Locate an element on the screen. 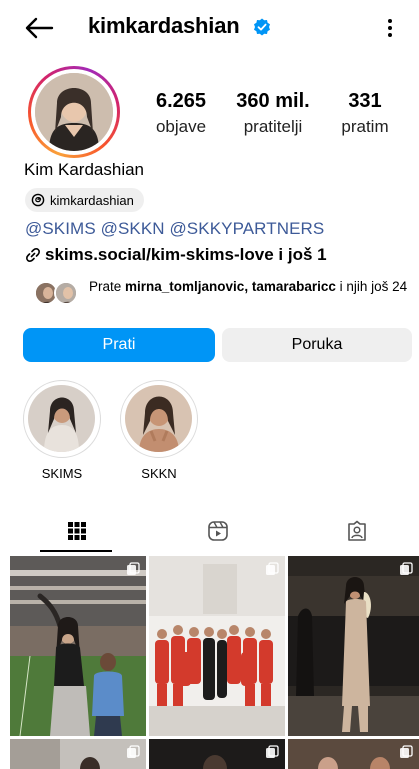  highlight-skims: SKIMS is located at coordinates (62, 430).